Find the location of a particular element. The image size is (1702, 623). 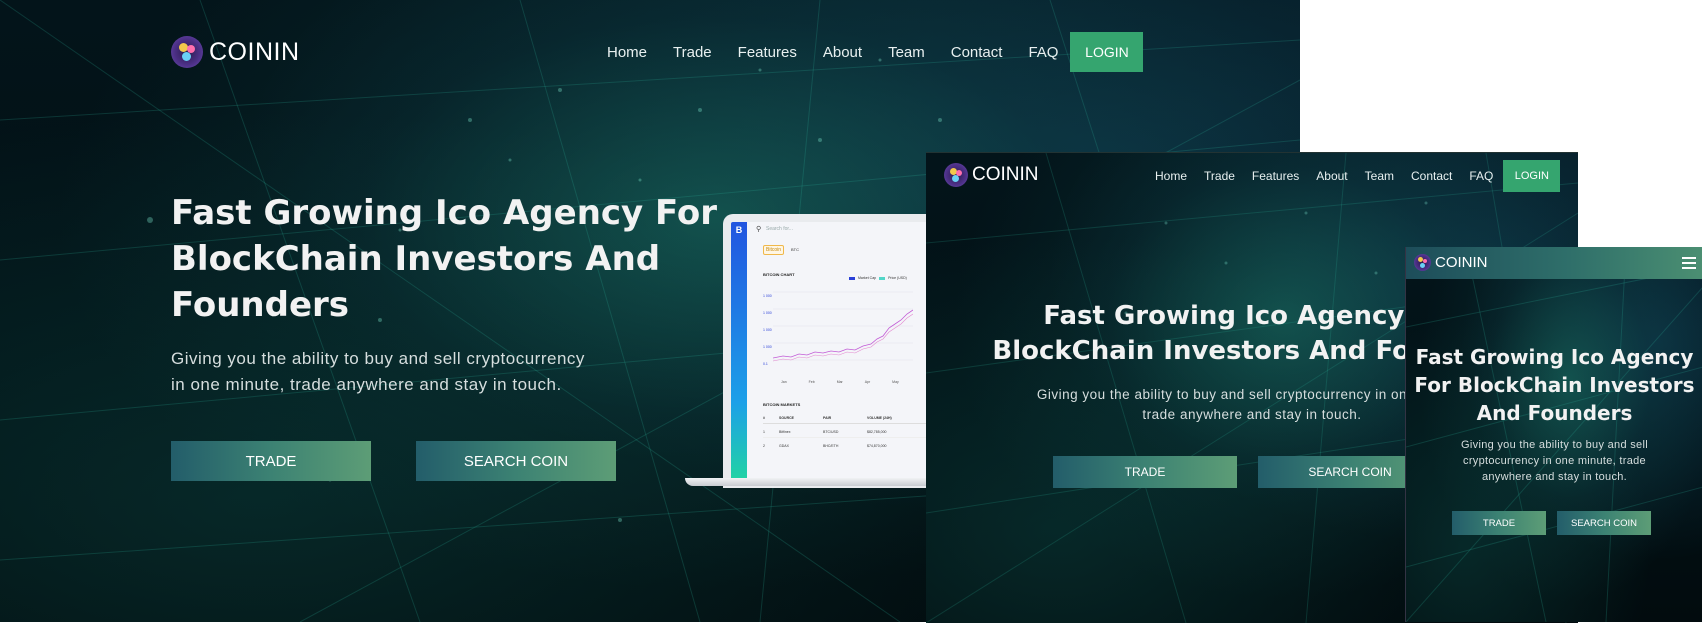

th-index: # is located at coordinates (764, 418).